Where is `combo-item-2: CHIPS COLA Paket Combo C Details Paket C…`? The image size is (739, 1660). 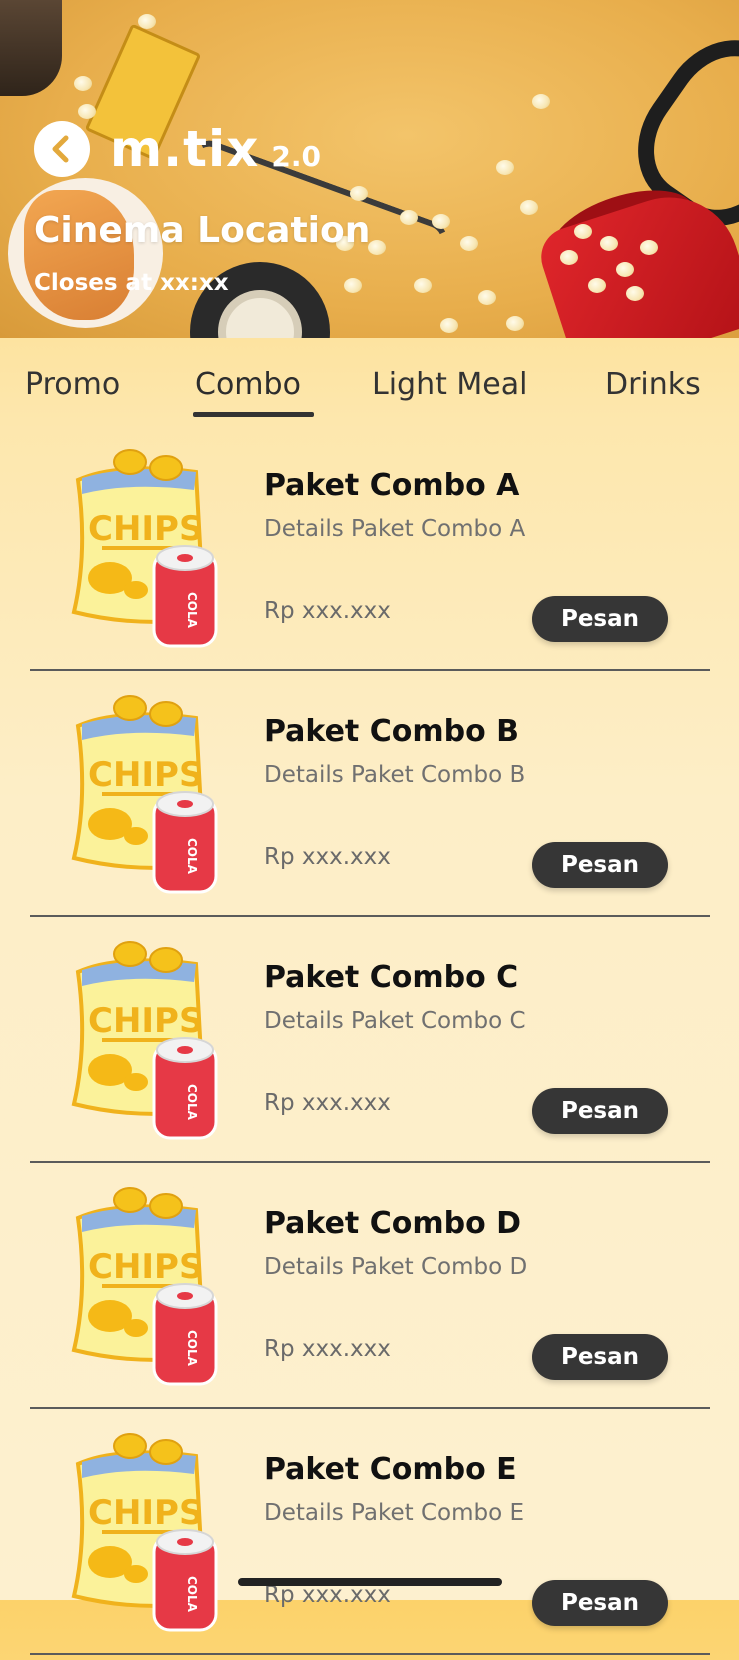 combo-item-2: CHIPS COLA Paket Combo C Details Paket C… is located at coordinates (369, 1045).